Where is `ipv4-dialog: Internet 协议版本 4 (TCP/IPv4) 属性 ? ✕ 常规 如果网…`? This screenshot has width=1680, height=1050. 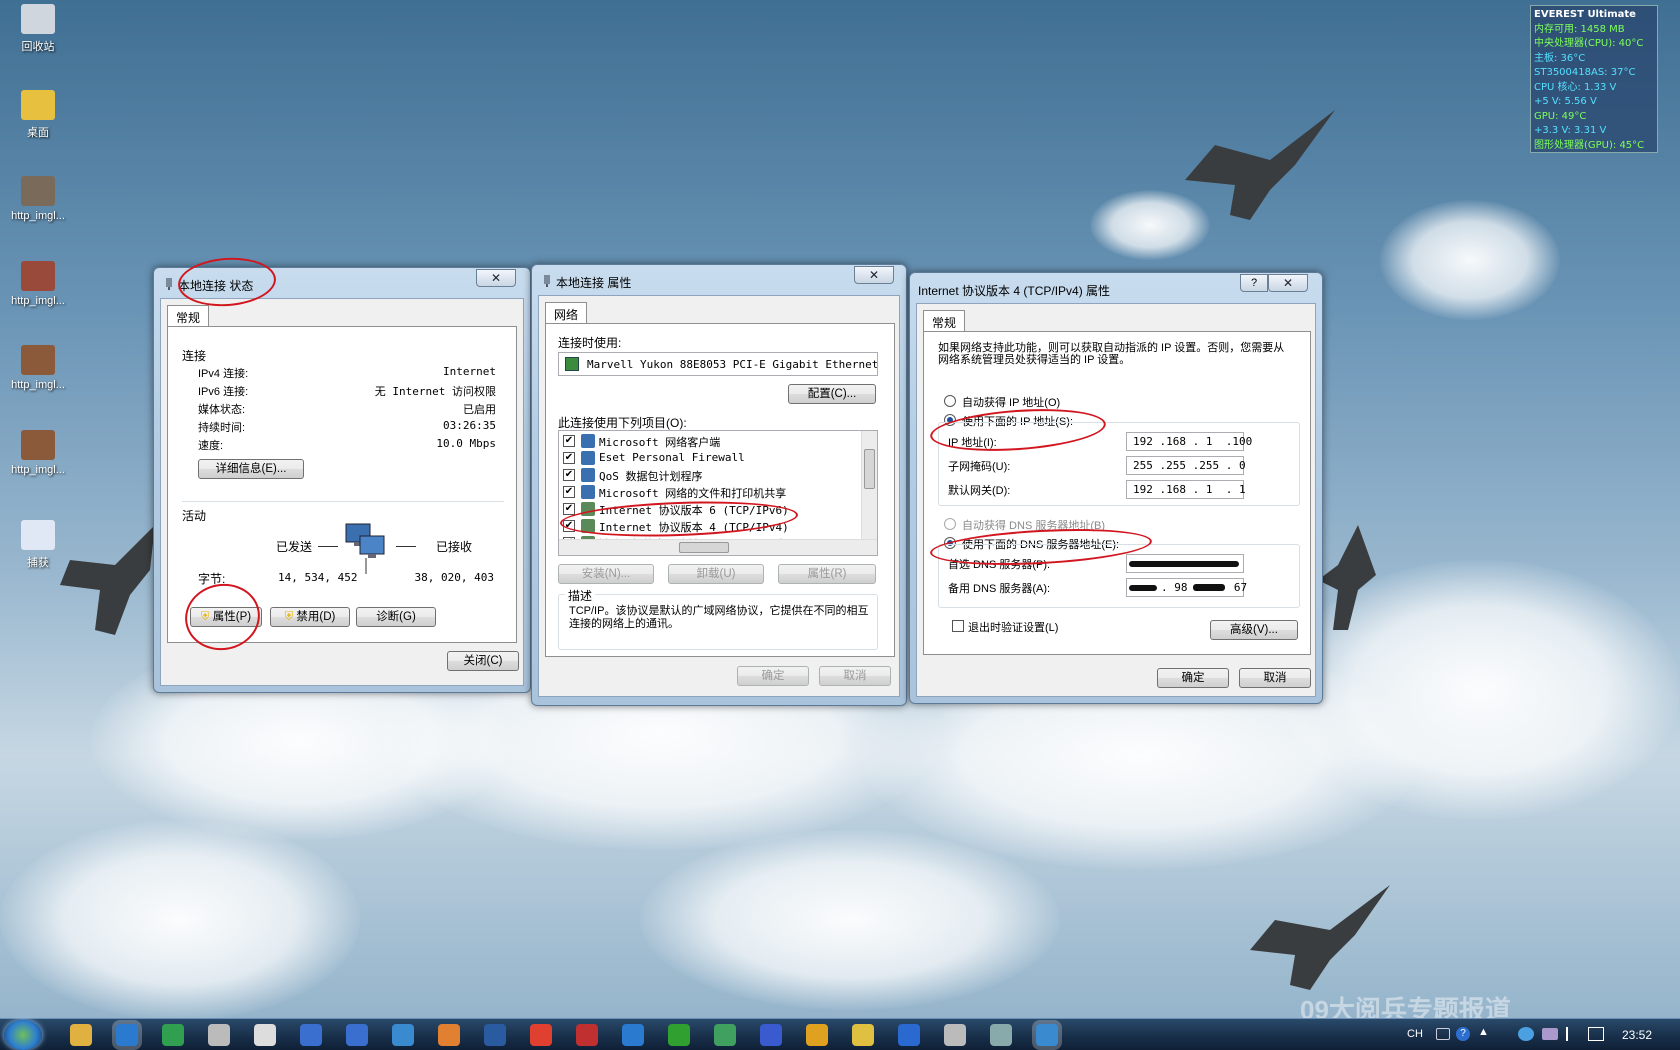
ipv4-dialog: Internet 协议版本 4 (TCP/IPv4) 属性 ? ✕ 常规 如果网… is located at coordinates (1116, 488).